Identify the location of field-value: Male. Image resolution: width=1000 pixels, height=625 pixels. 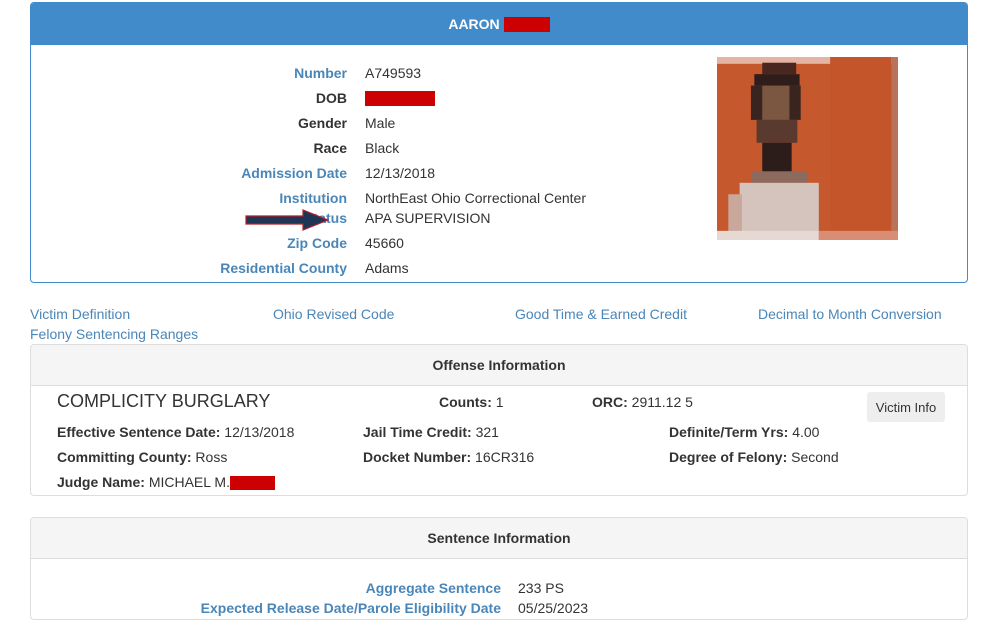
(380, 123).